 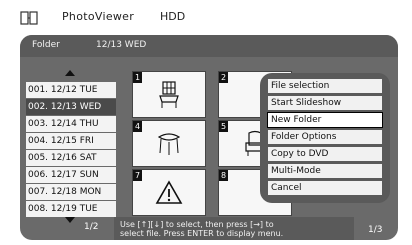 I want to click on folder-item: 008. 12/19 TUE, so click(x=71, y=209).